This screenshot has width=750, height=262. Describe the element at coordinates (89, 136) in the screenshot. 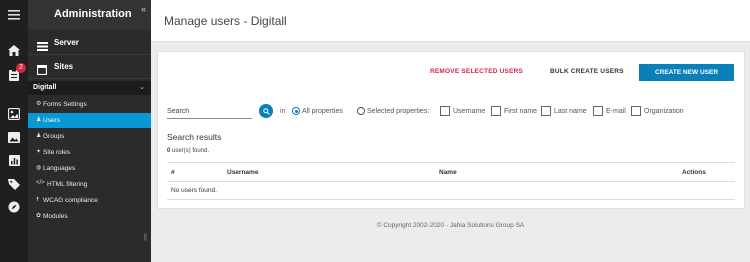

I see `sidebar-item-groups: ♟ Groups` at that location.